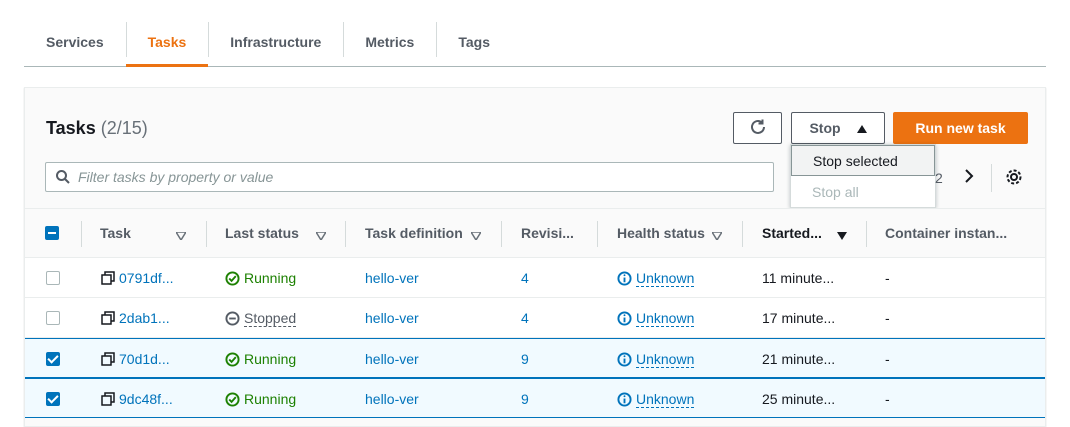 This screenshot has width=1070, height=427. I want to click on sort-desc-icon, so click(842, 235).